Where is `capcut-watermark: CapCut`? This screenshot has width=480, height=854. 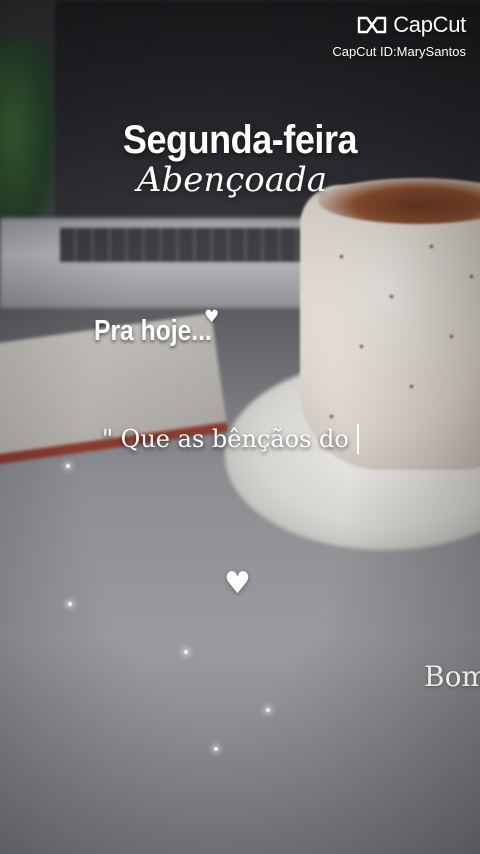 capcut-watermark: CapCut is located at coordinates (411, 25).